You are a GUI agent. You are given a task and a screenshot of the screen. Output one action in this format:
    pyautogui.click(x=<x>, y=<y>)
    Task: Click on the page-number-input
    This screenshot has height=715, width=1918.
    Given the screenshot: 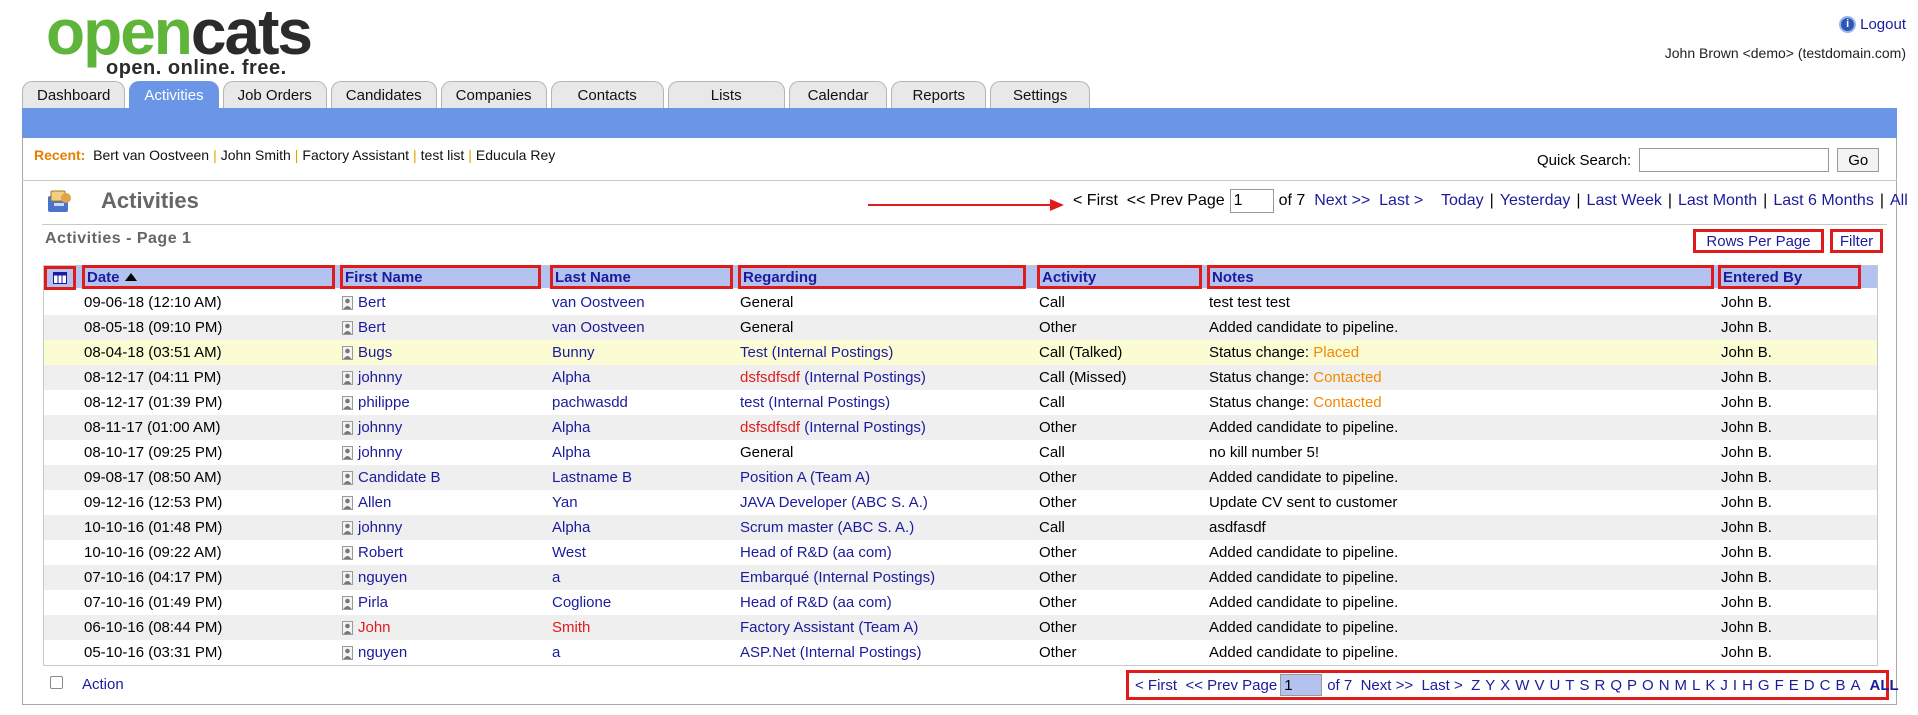 What is the action you would take?
    pyautogui.click(x=1251, y=201)
    